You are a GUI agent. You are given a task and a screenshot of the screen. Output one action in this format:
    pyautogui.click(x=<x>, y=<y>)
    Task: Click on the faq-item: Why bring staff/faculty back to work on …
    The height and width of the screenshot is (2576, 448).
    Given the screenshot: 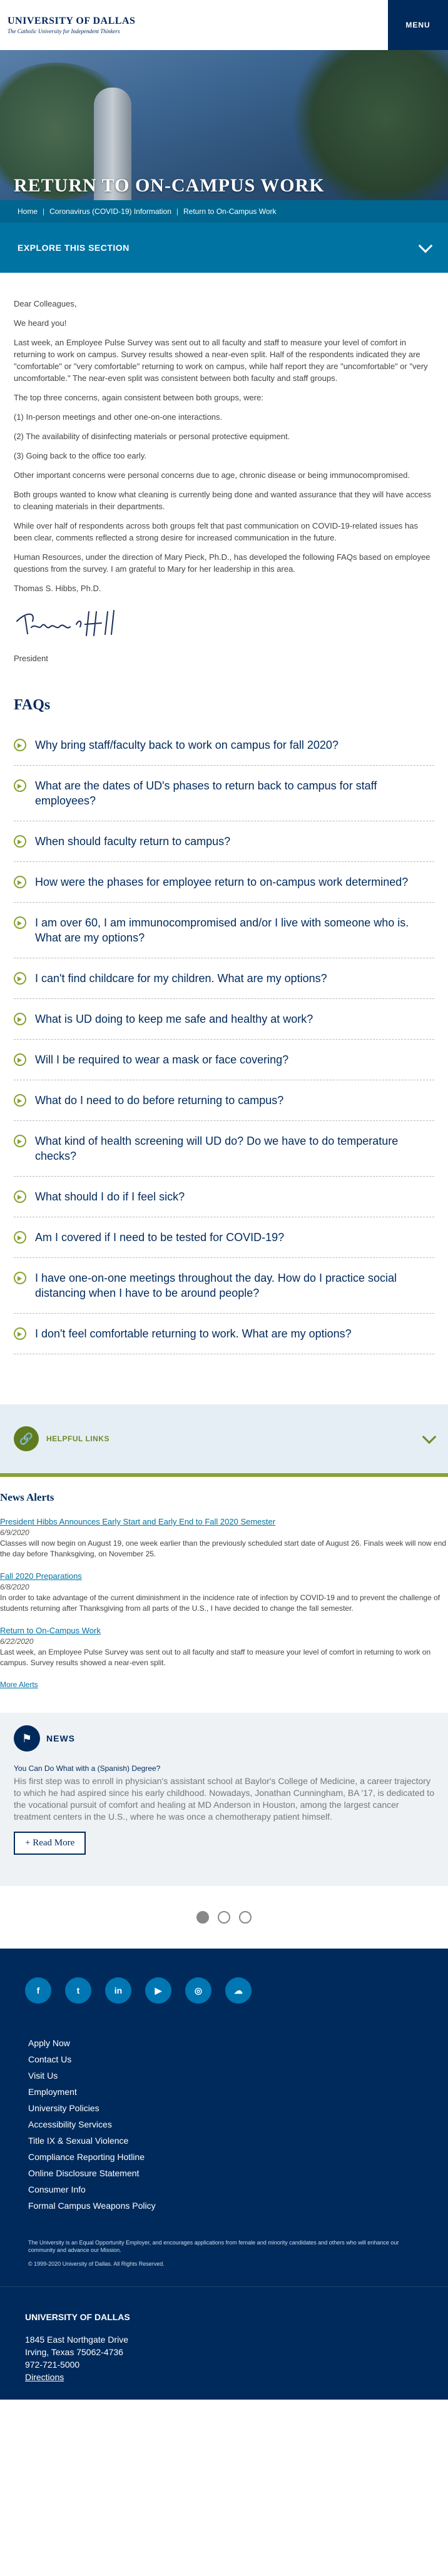 What is the action you would take?
    pyautogui.click(x=224, y=745)
    